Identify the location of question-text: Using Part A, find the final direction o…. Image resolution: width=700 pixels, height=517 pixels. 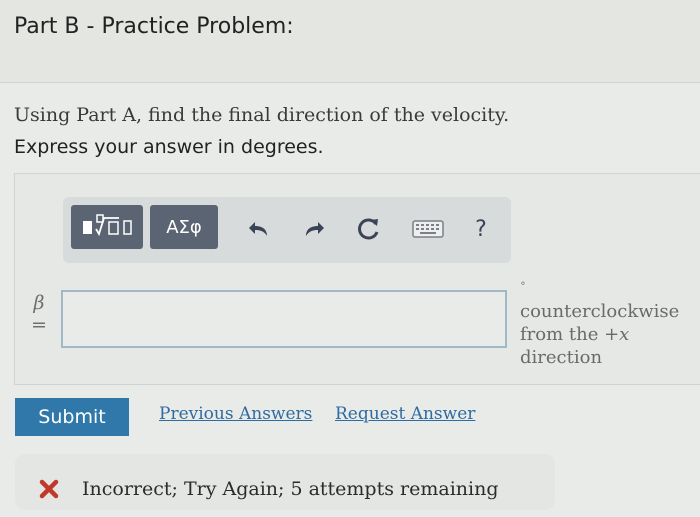
(262, 115).